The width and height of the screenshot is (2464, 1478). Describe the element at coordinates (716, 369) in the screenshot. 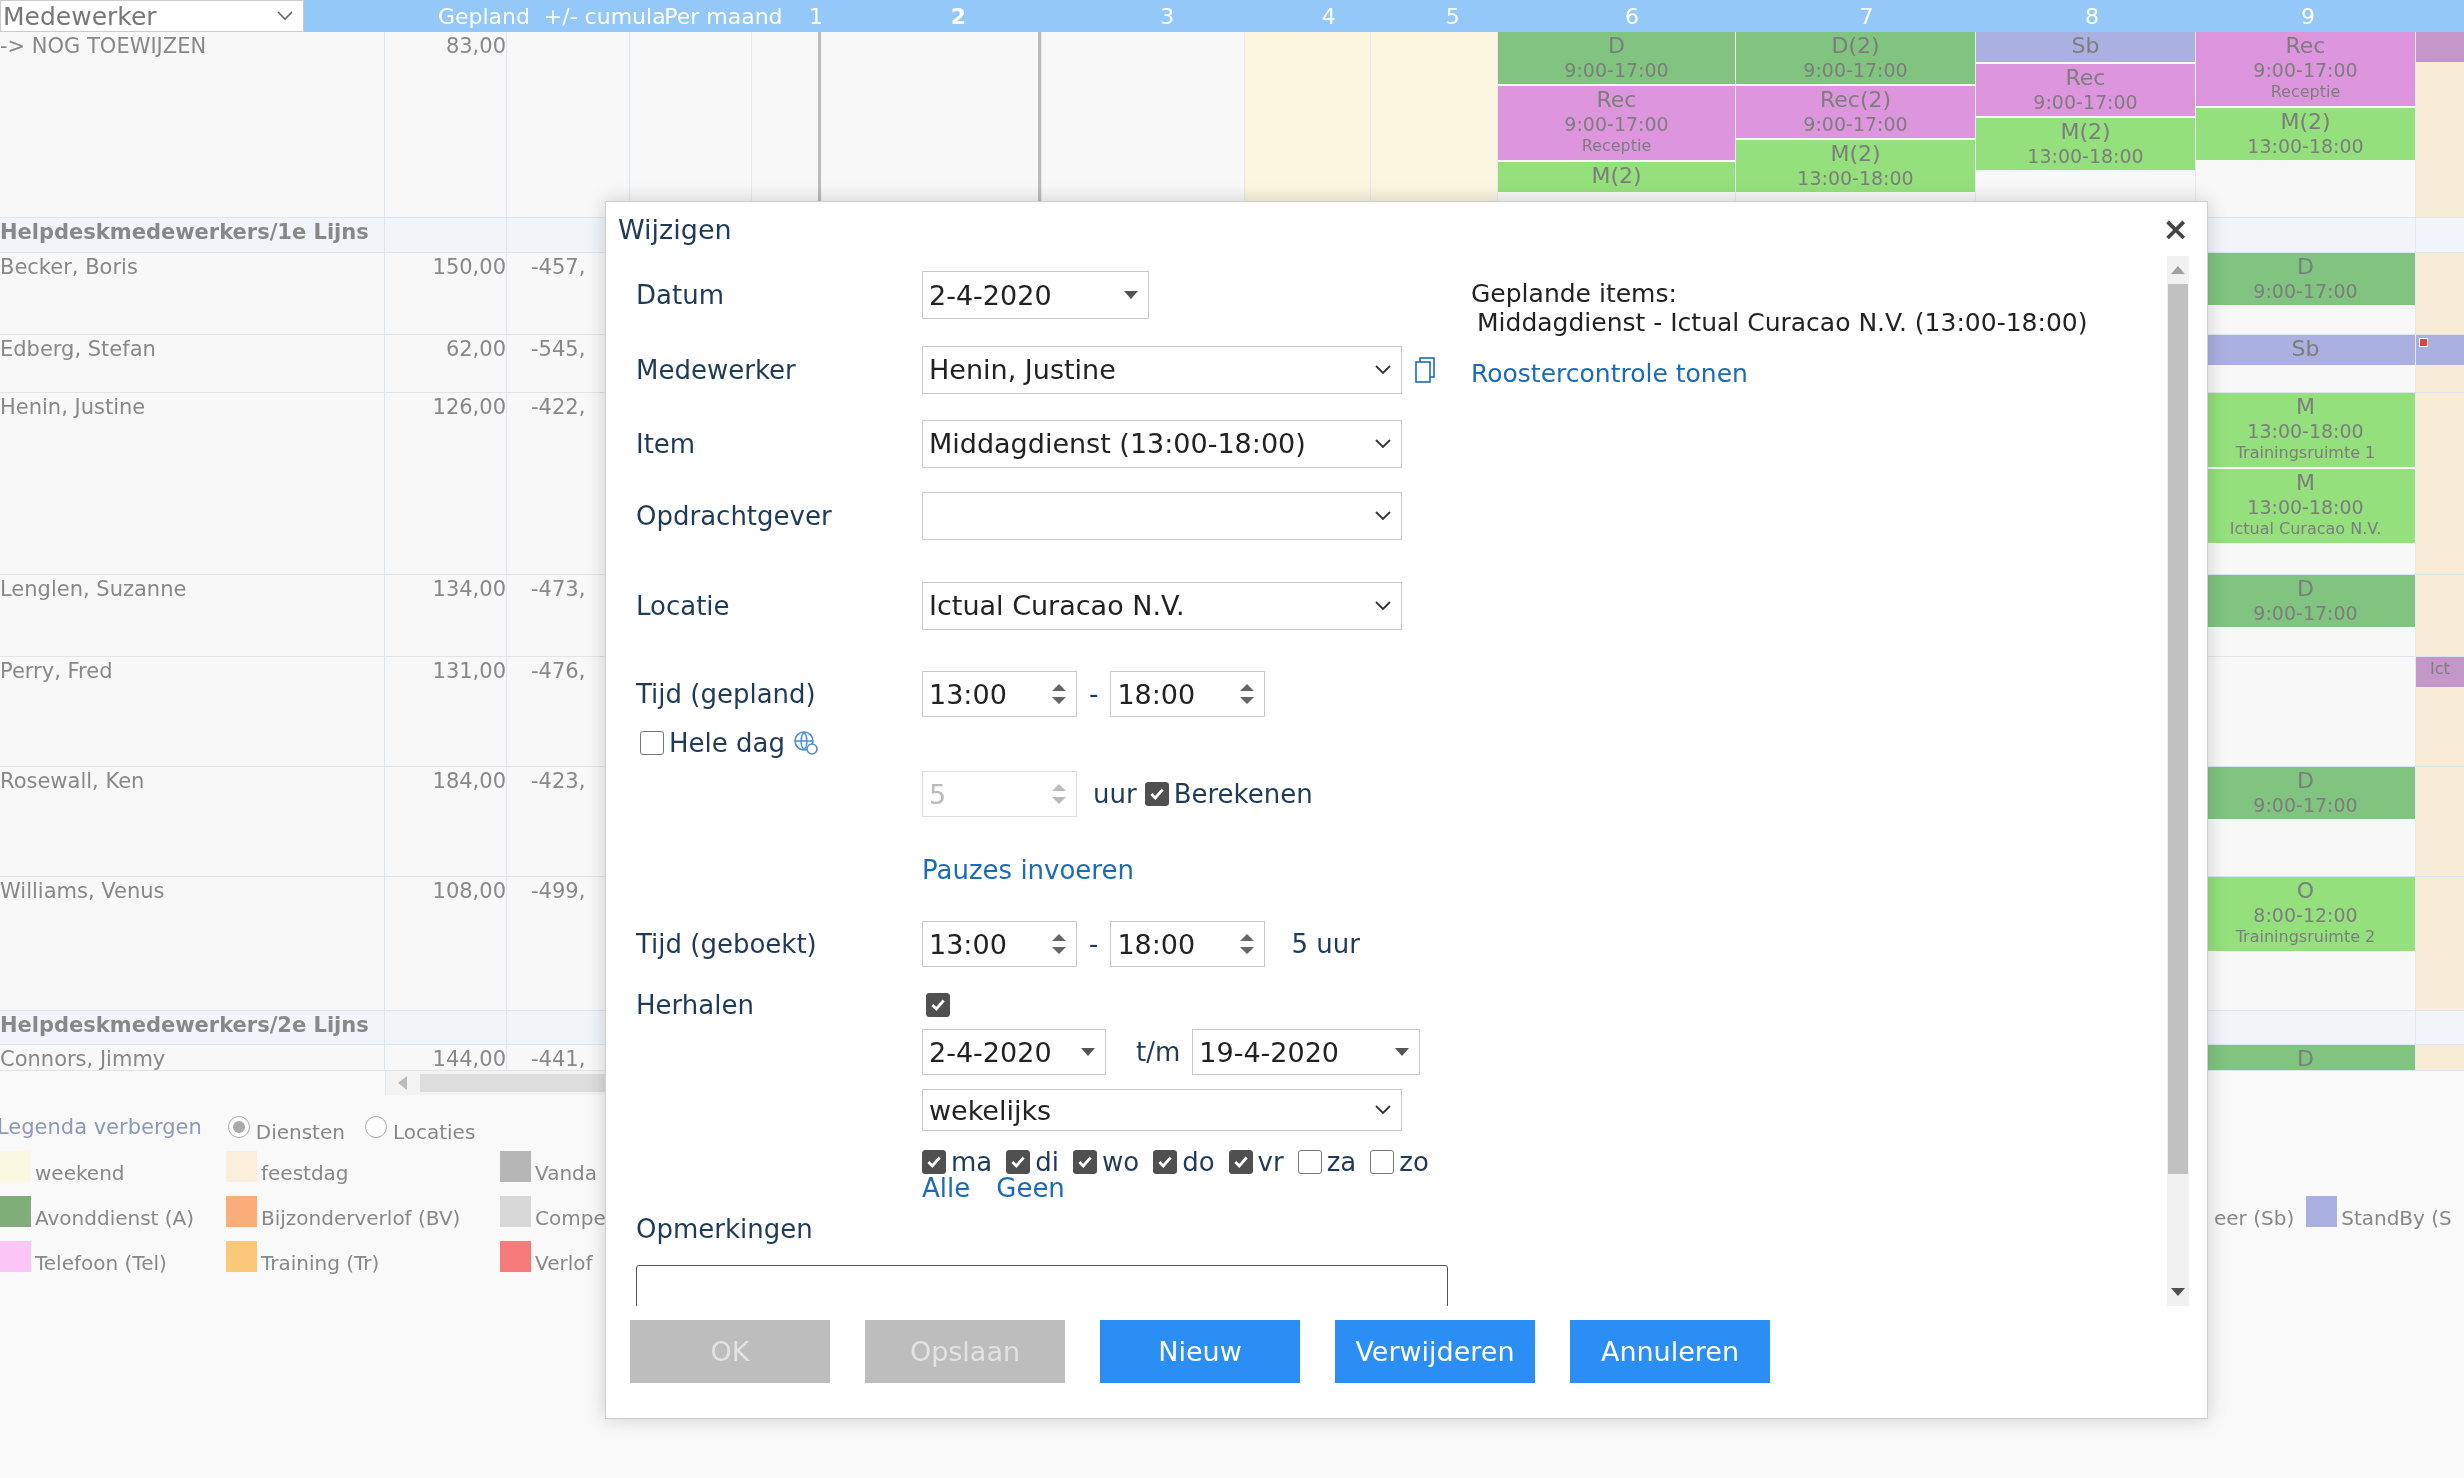

I see `field-label: Medewerker` at that location.